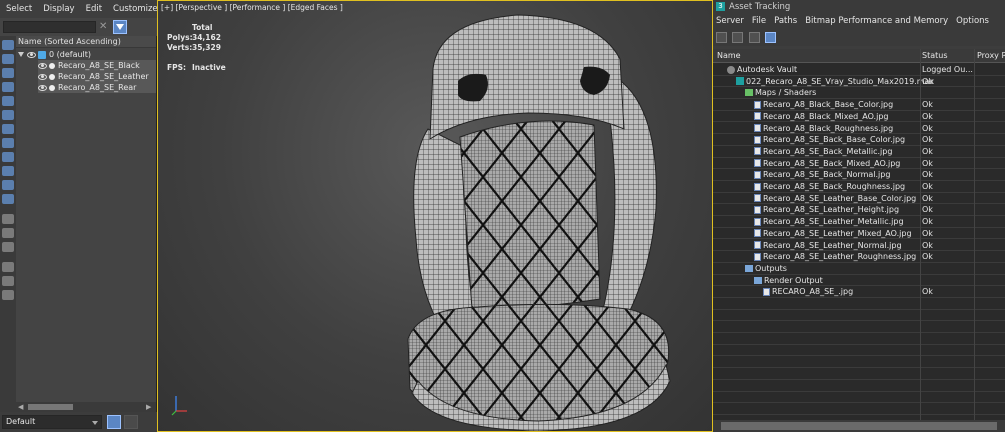  I want to click on asset-row: Recaro_A8_SE_Leather_Height.jpg Ok, so click(859, 210).